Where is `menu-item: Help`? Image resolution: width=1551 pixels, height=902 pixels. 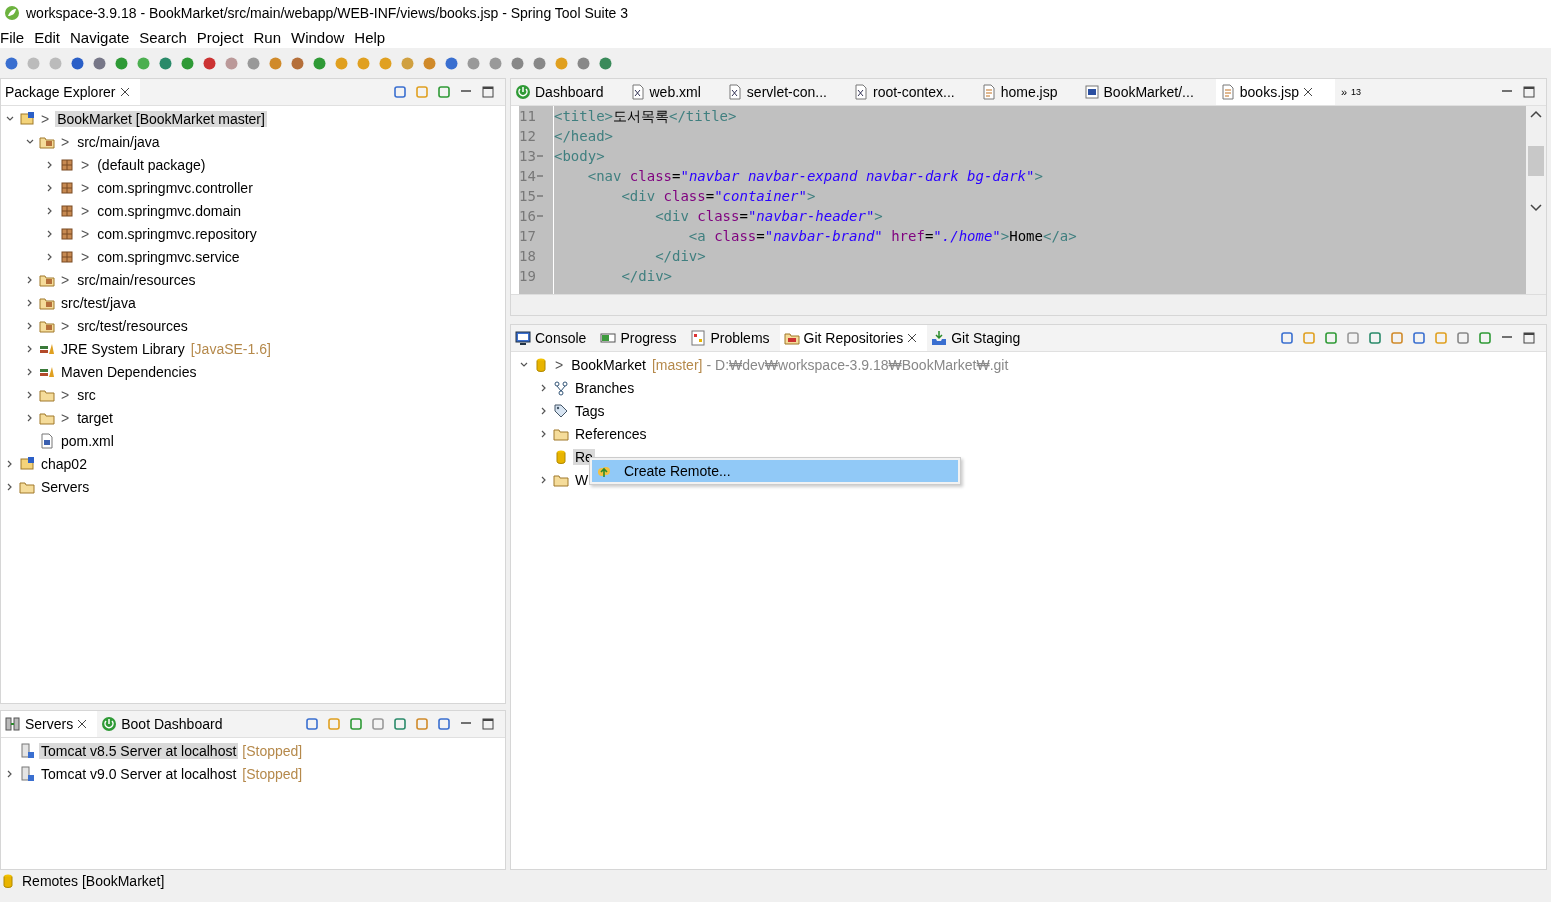
menu-item: Help is located at coordinates (375, 37).